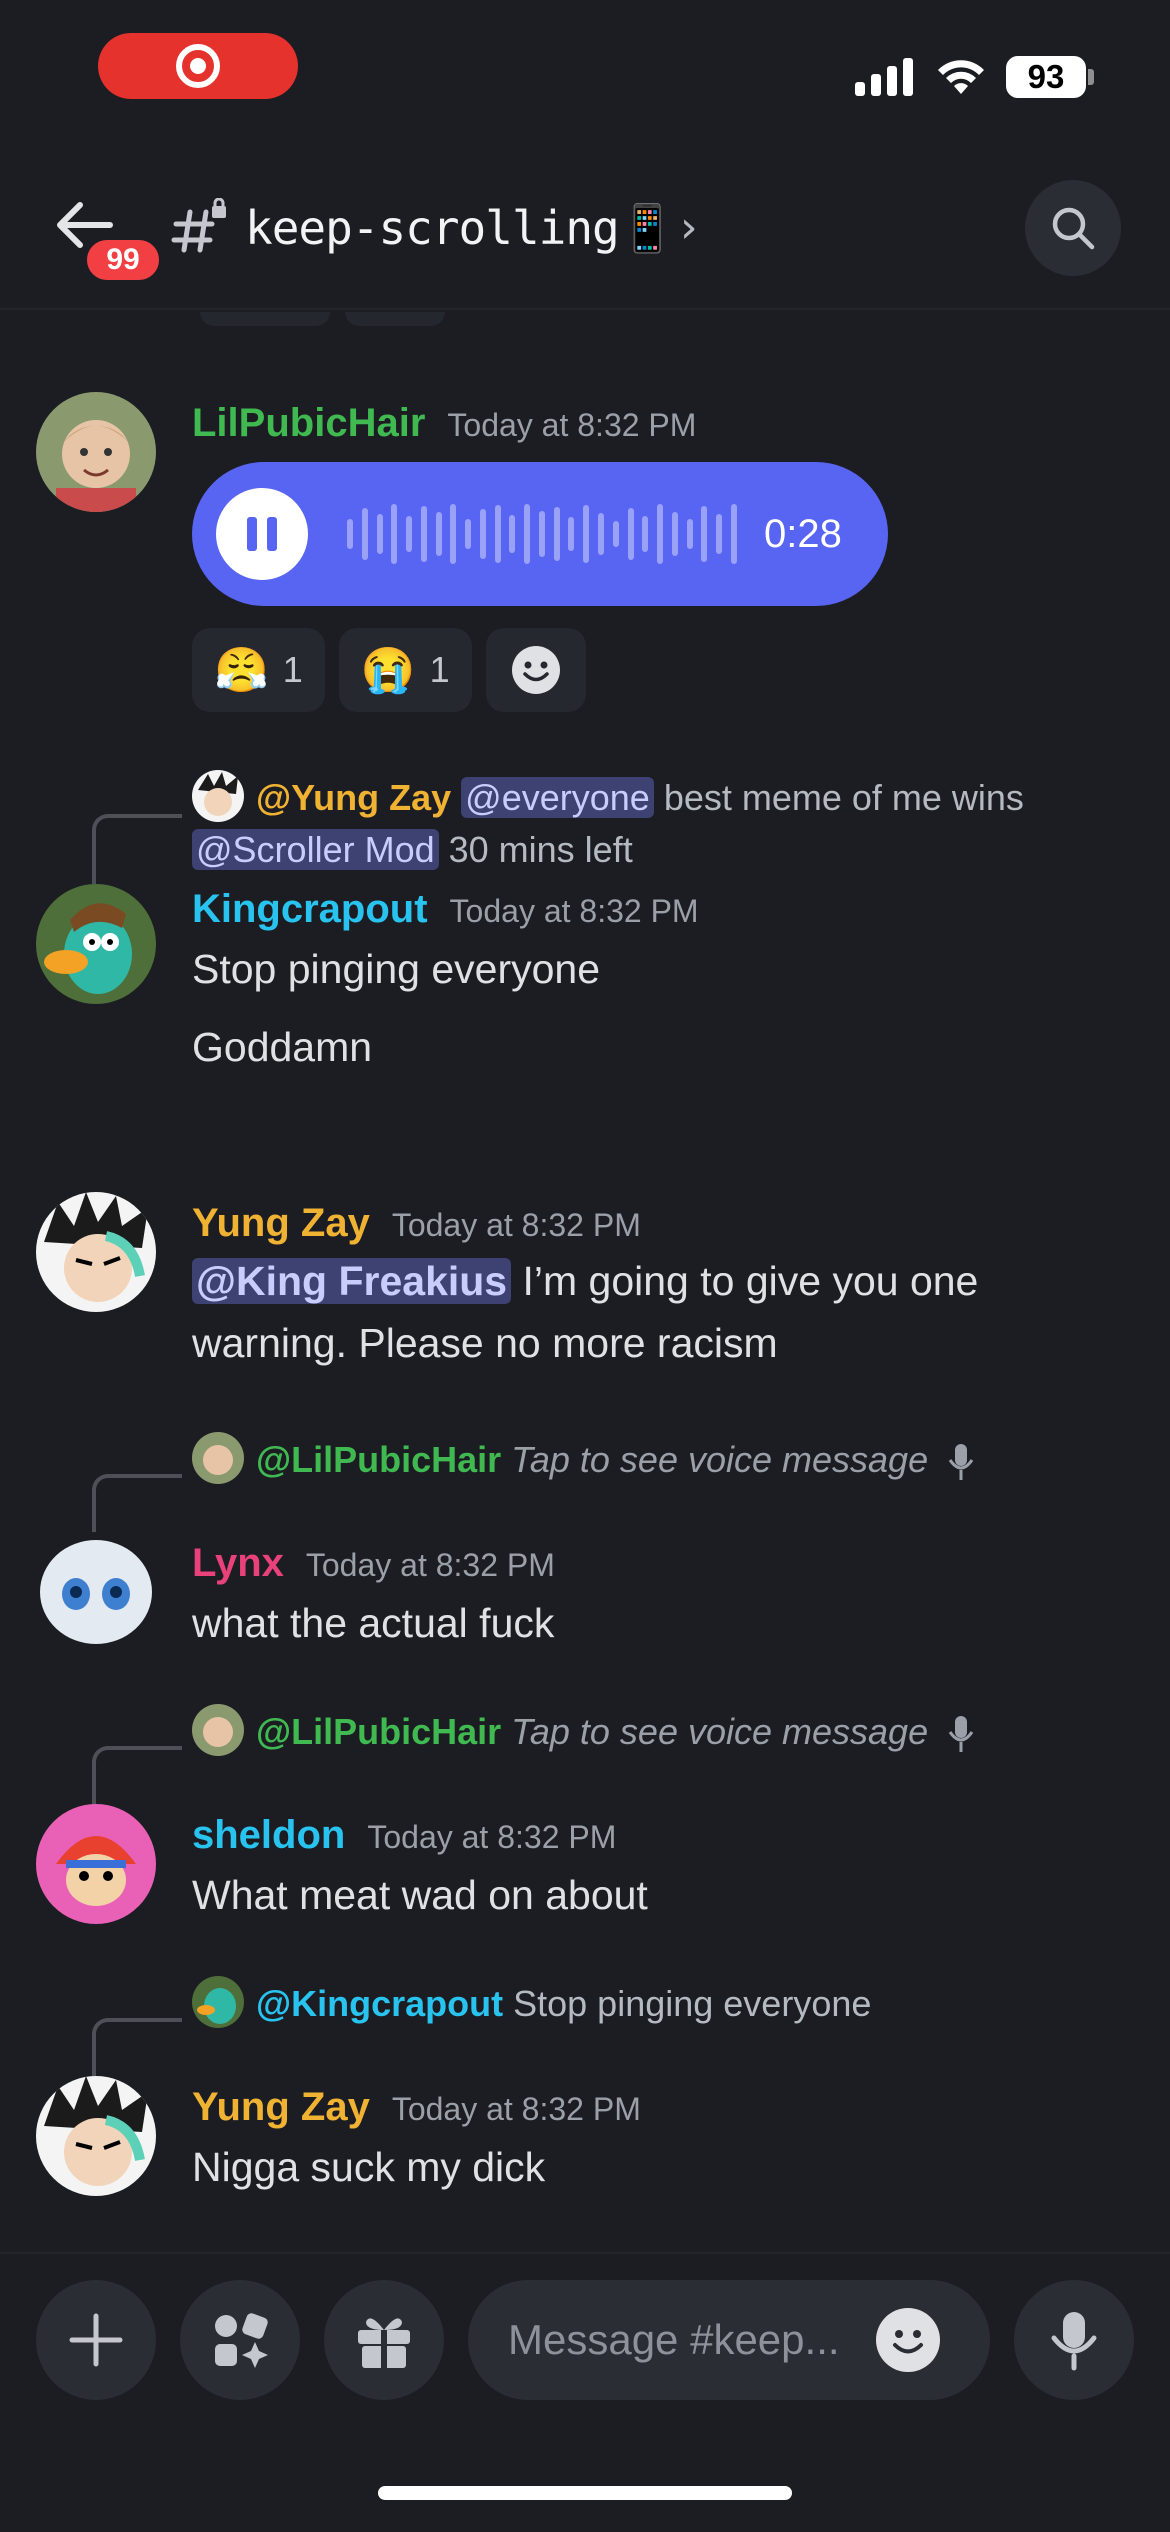  What do you see at coordinates (373, 1623) in the screenshot?
I see `message-text: what the actual fuck` at bounding box center [373, 1623].